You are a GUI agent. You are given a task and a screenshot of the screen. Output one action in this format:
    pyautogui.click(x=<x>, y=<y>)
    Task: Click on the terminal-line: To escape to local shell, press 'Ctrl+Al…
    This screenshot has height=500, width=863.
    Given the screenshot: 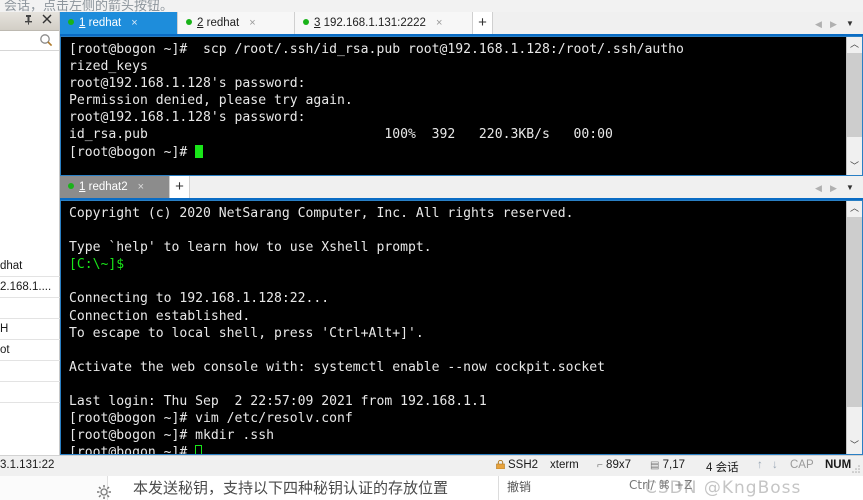 What is the action you would take?
    pyautogui.click(x=246, y=333)
    